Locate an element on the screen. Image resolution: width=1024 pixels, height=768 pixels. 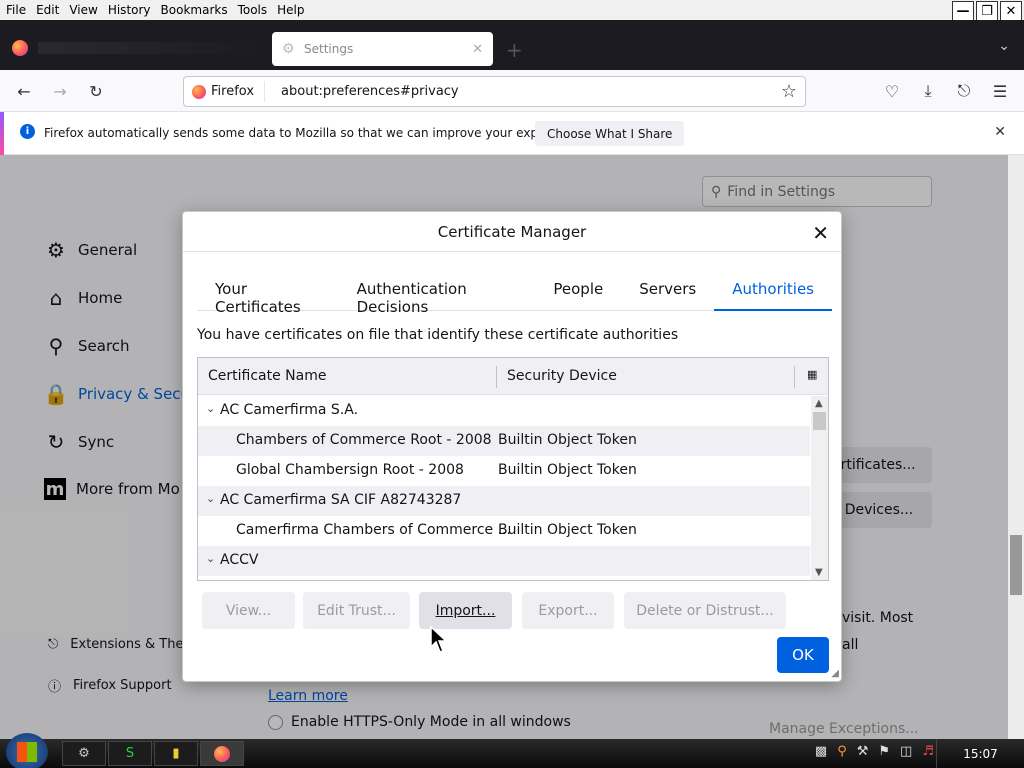
taskbar-app-icon: ⚙ is located at coordinates (84, 753).